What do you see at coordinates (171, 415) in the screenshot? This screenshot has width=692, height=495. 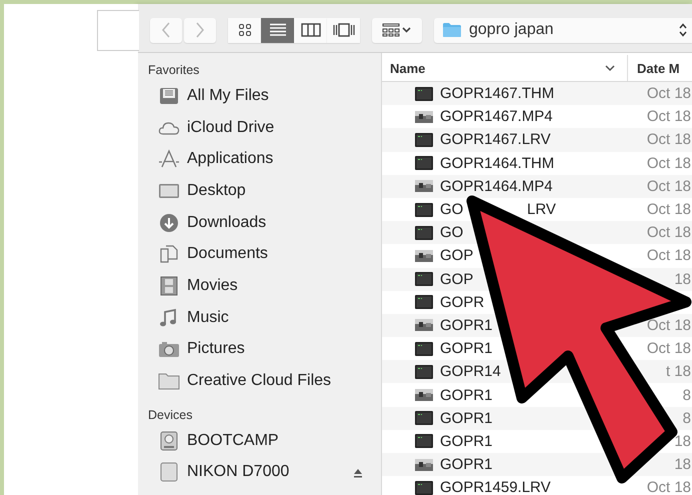 I see `section-heading: Devices` at bounding box center [171, 415].